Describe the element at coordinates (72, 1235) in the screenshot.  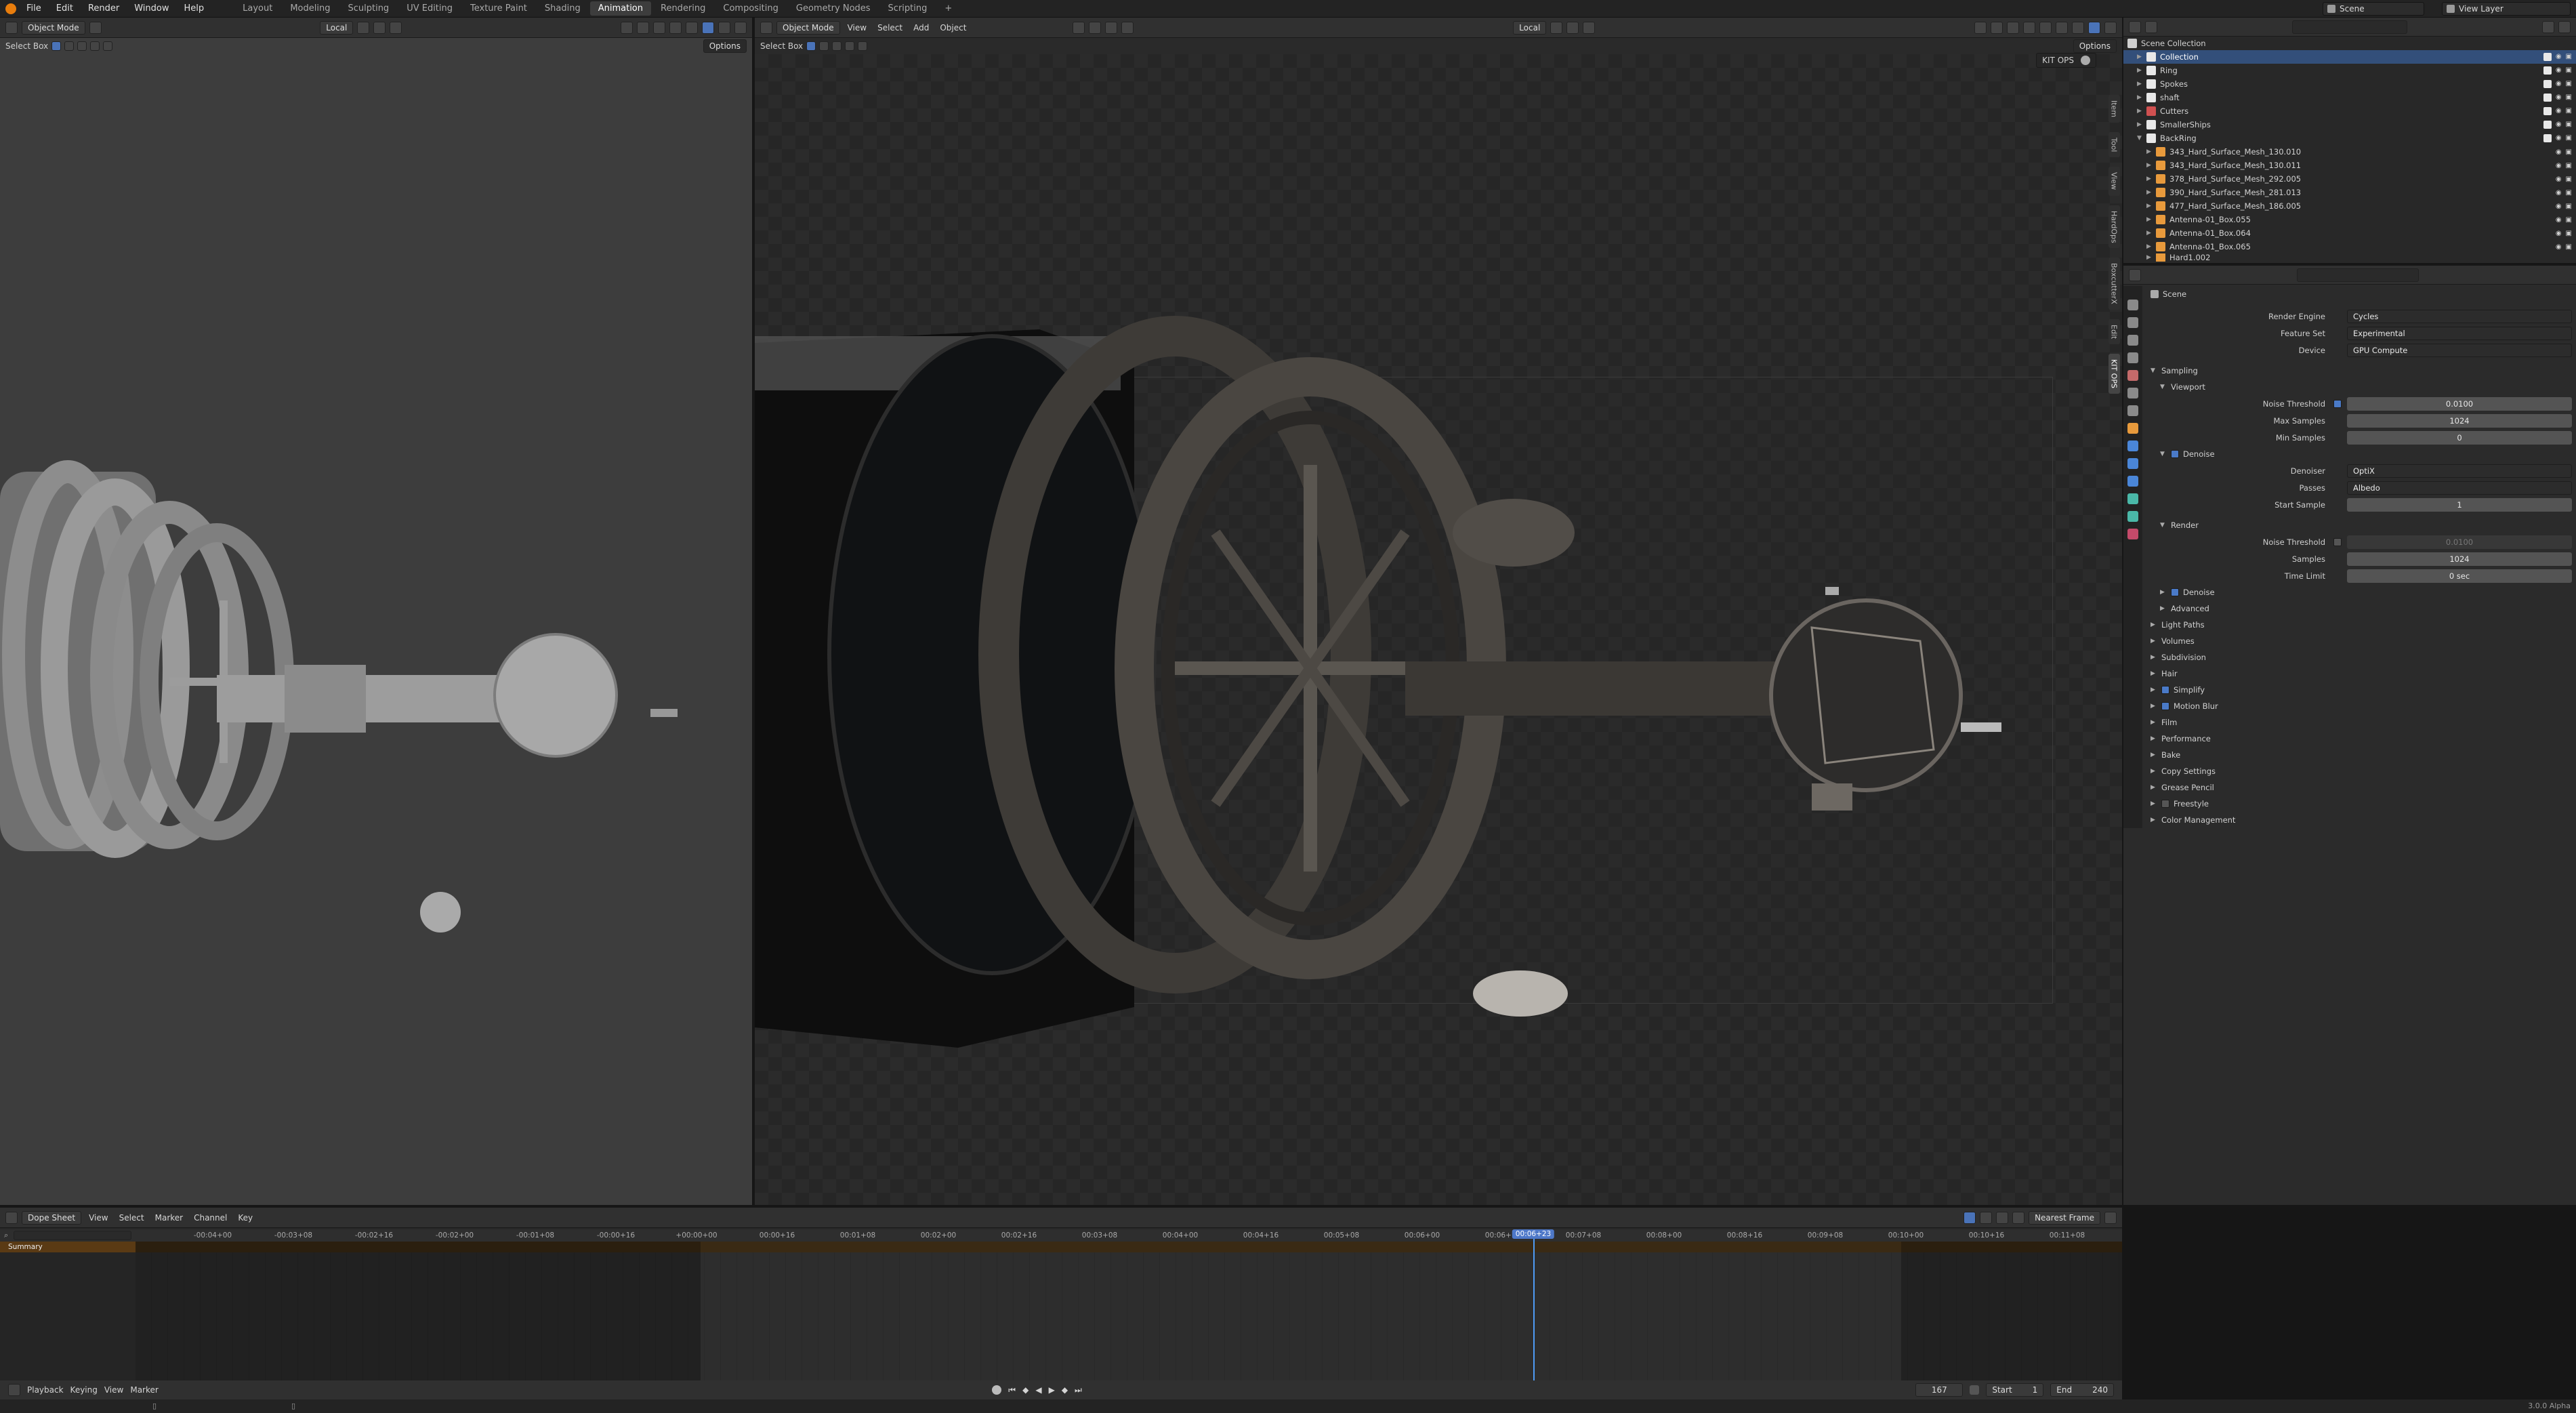
I see `channel-search-input` at that location.